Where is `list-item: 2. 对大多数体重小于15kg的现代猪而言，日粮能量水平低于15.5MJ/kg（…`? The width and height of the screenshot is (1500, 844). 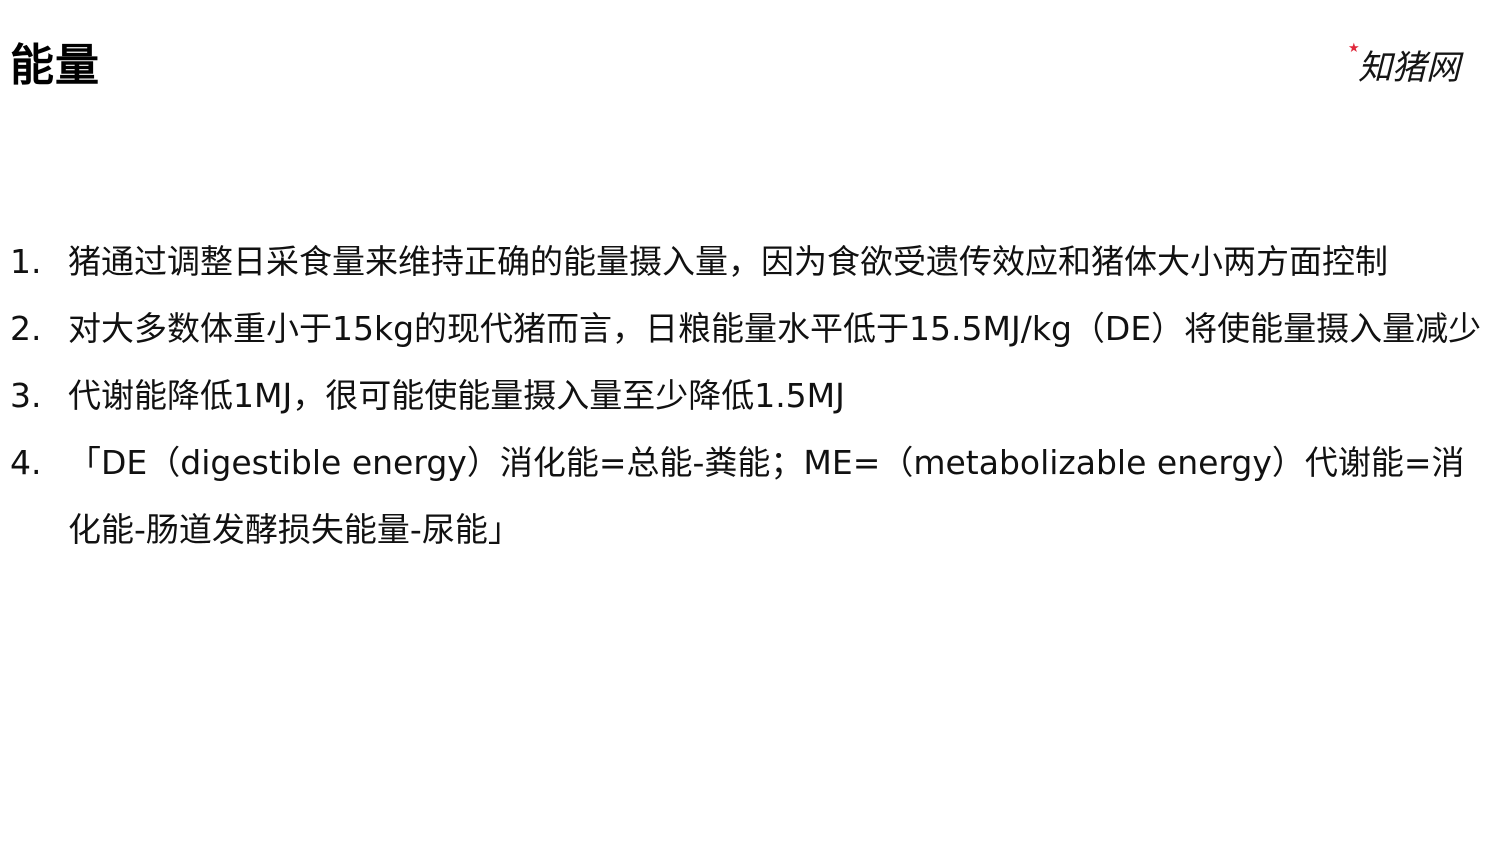
list-item: 2. 对大多数体重小于15kg的现代猪而言，日粮能量水平低于15.5MJ/kg（… is located at coordinates (750, 328).